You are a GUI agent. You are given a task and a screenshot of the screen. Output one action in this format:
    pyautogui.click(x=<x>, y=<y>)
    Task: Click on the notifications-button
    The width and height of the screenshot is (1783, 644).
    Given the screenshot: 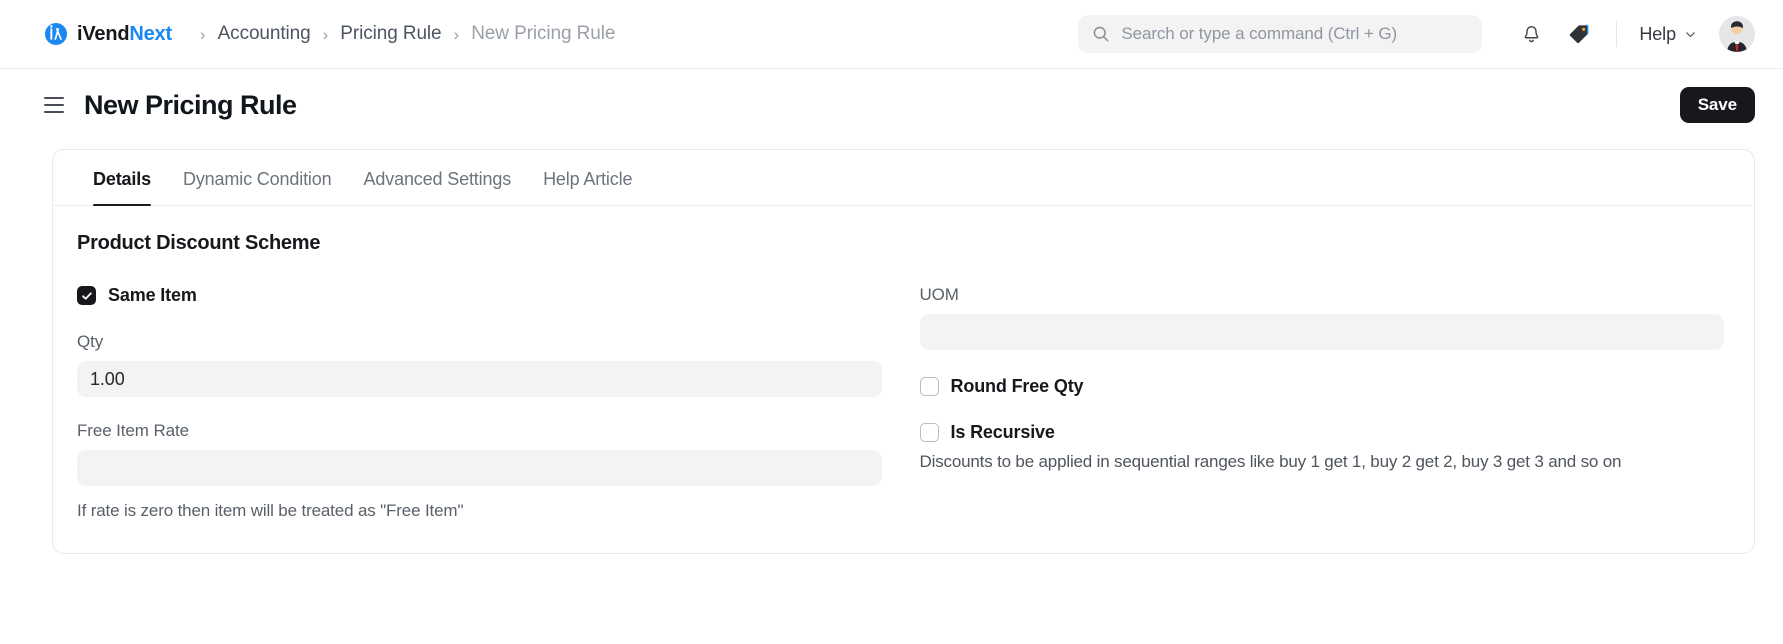 What is the action you would take?
    pyautogui.click(x=1531, y=34)
    